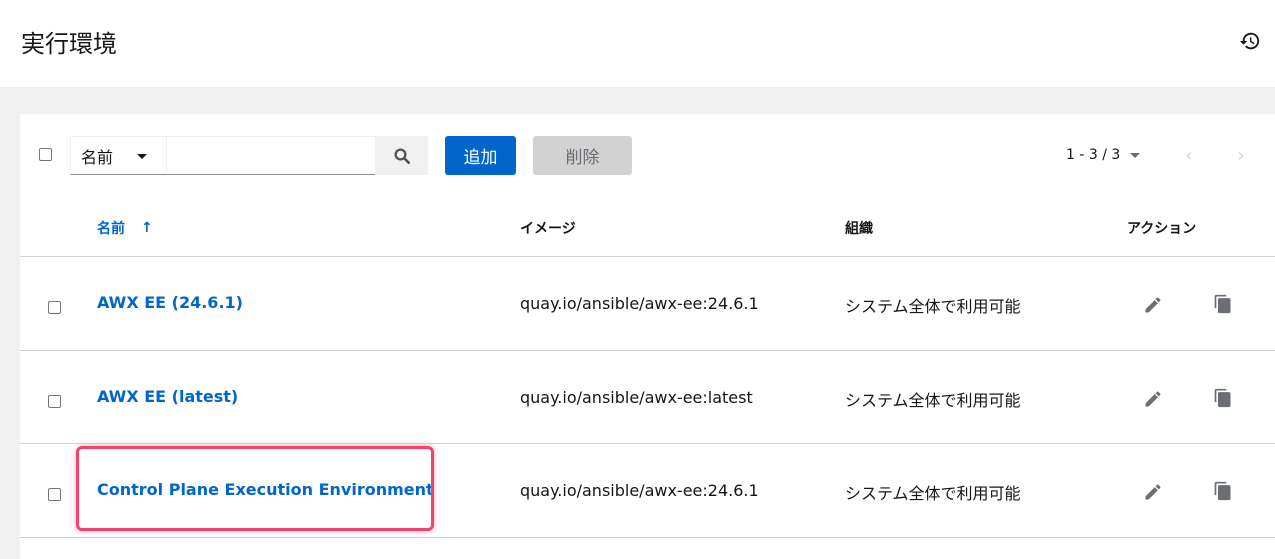  Describe the element at coordinates (480, 155) in the screenshot. I see `add-button: 追加` at that location.